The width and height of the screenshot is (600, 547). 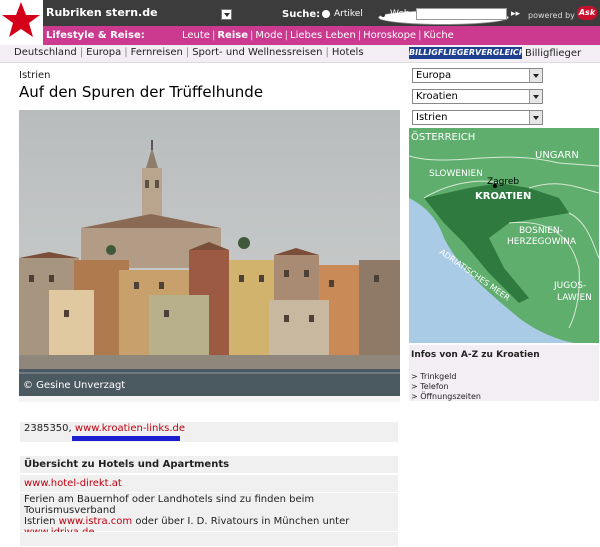 What do you see at coordinates (587, 13) in the screenshot?
I see `ask-logo: Ask` at bounding box center [587, 13].